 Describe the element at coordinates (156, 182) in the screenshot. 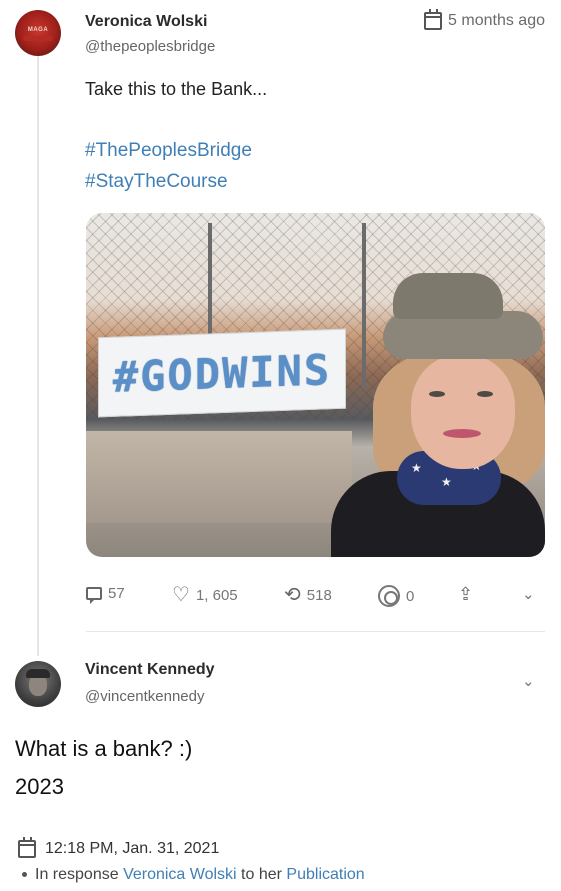

I see `hashtag-staythecourse: #StayTheCourse` at that location.